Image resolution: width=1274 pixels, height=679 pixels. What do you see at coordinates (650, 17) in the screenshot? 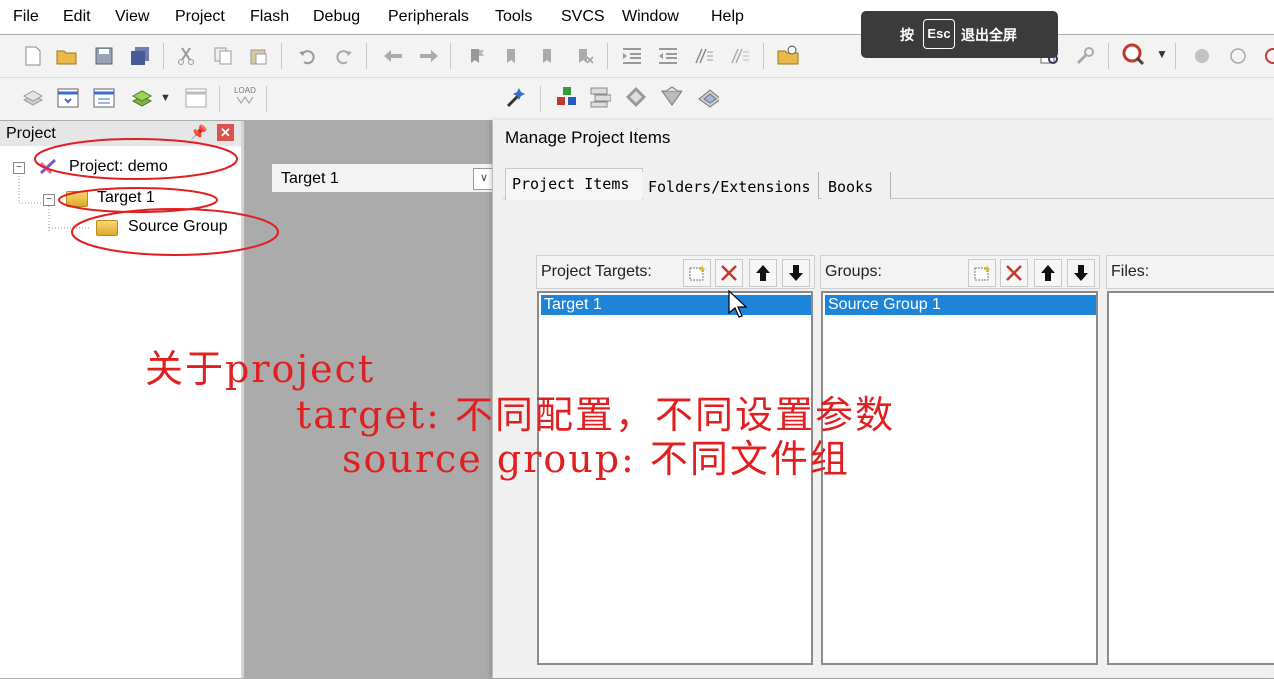
I see `menu-window: Window` at bounding box center [650, 17].